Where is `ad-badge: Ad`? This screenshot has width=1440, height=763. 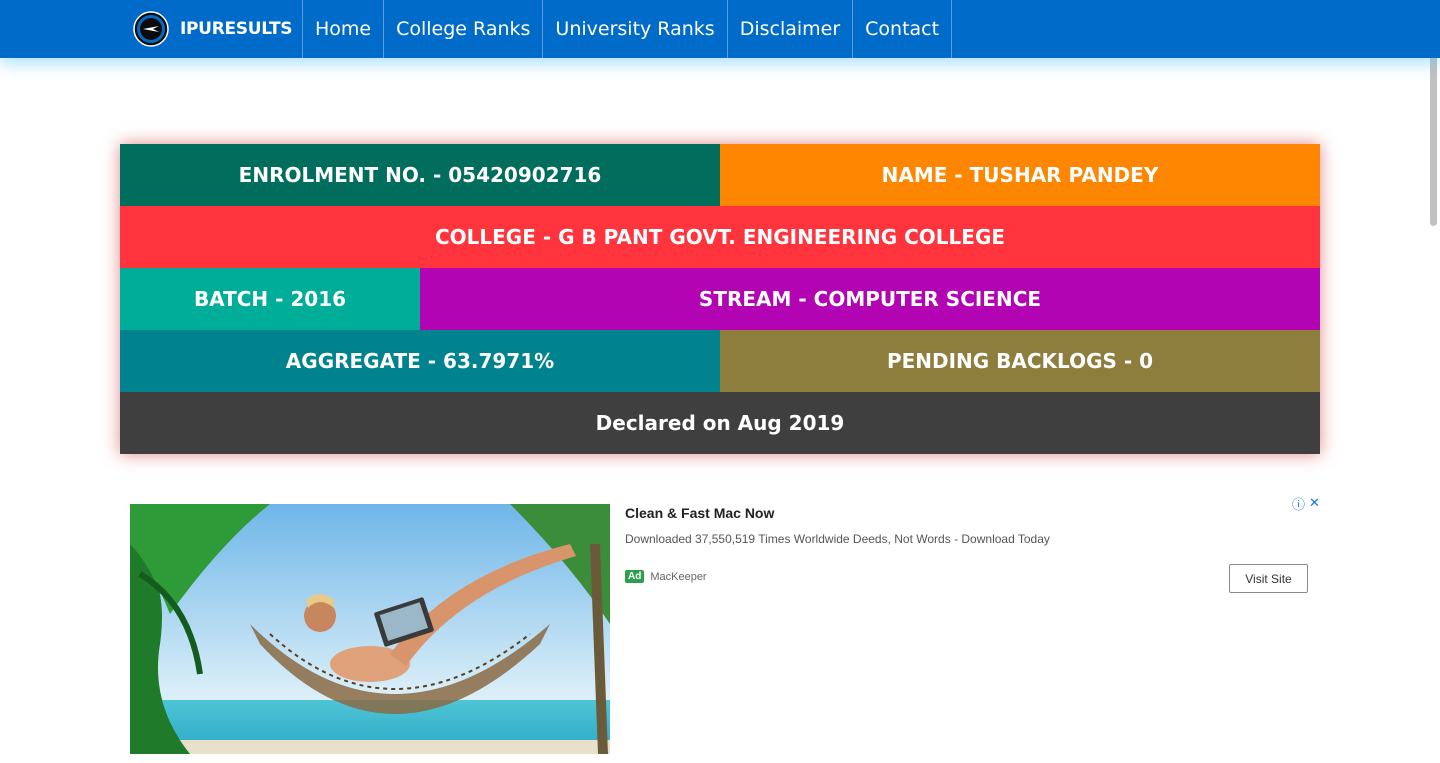
ad-badge: Ad is located at coordinates (635, 576).